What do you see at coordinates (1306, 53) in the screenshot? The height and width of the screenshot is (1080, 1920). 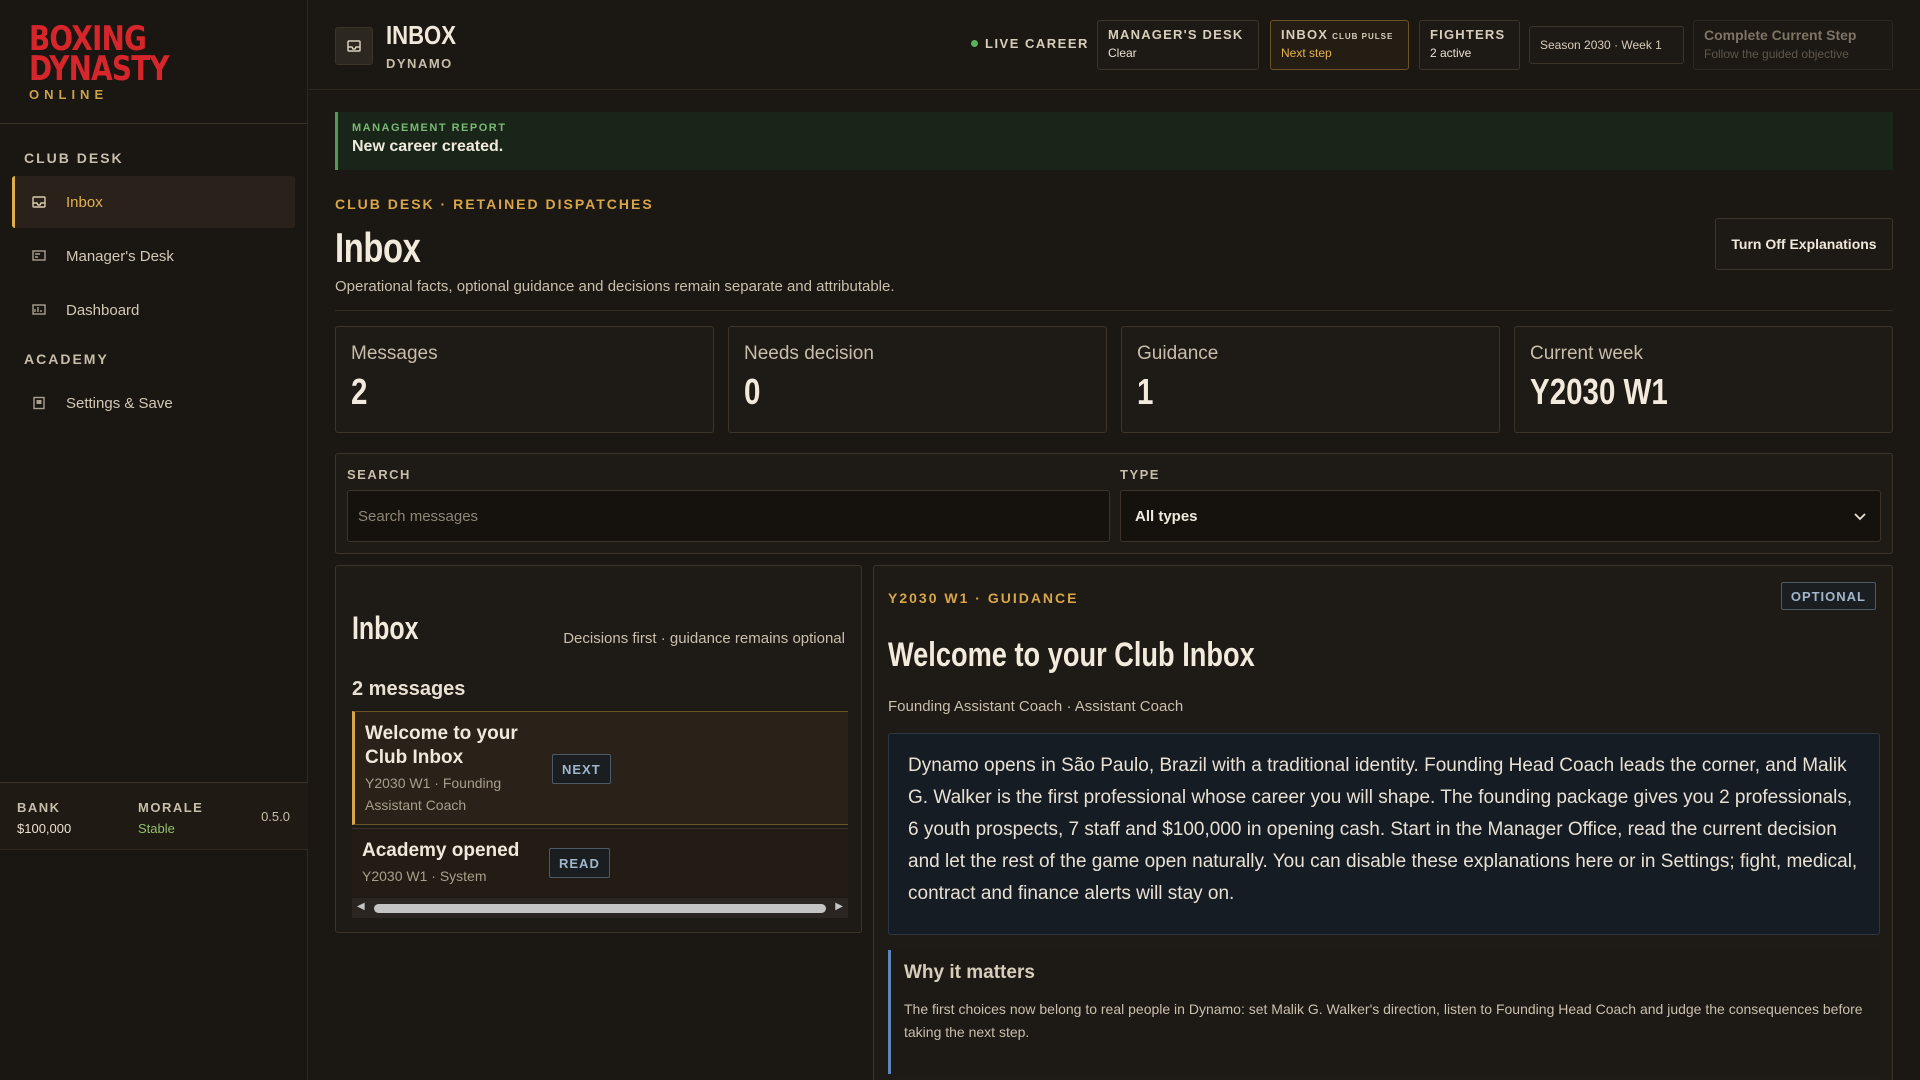 I see `chip-value: Next step` at bounding box center [1306, 53].